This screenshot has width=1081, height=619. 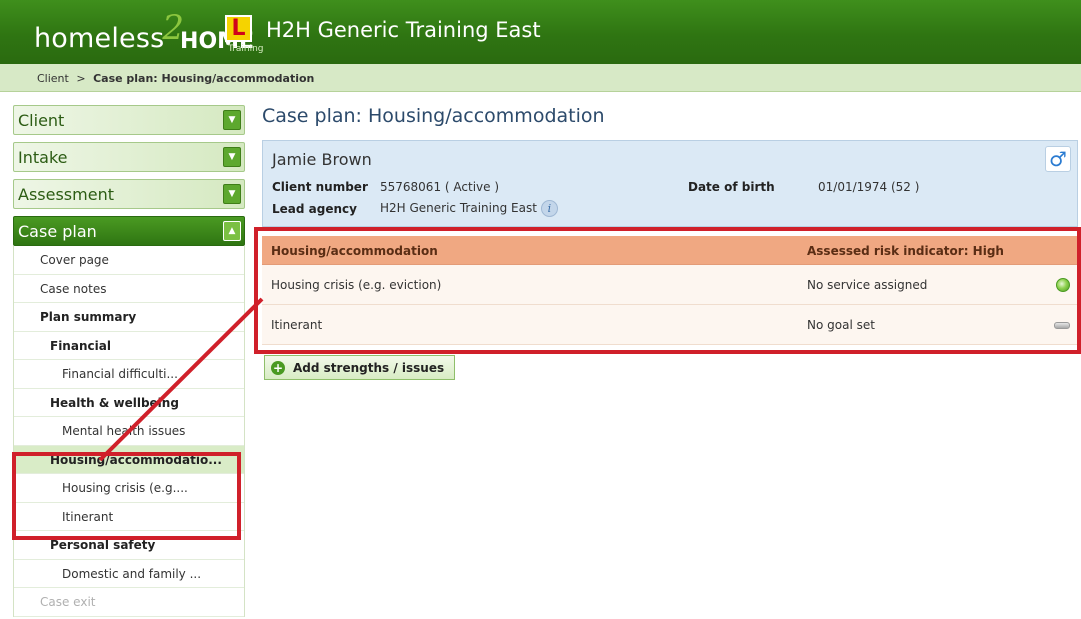 What do you see at coordinates (129, 545) in the screenshot?
I see `sidebar-item-personal-safety: Personal safety` at bounding box center [129, 545].